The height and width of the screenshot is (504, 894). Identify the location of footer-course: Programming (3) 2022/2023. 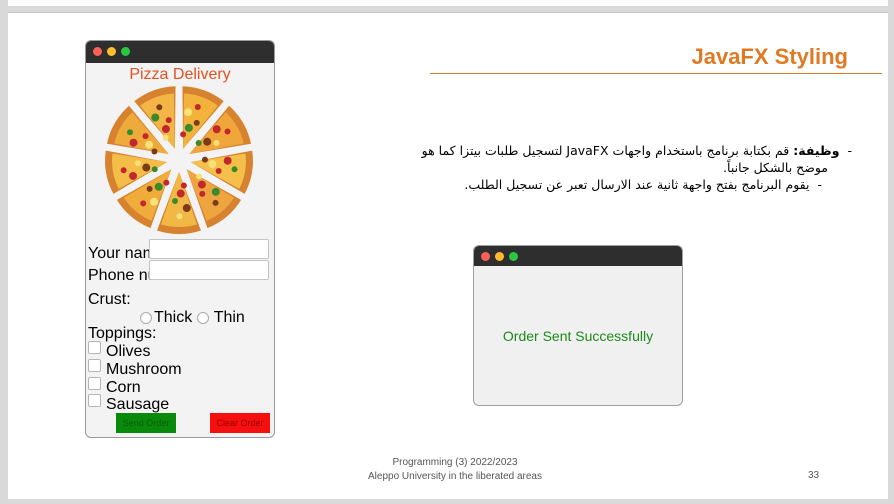
(455, 462).